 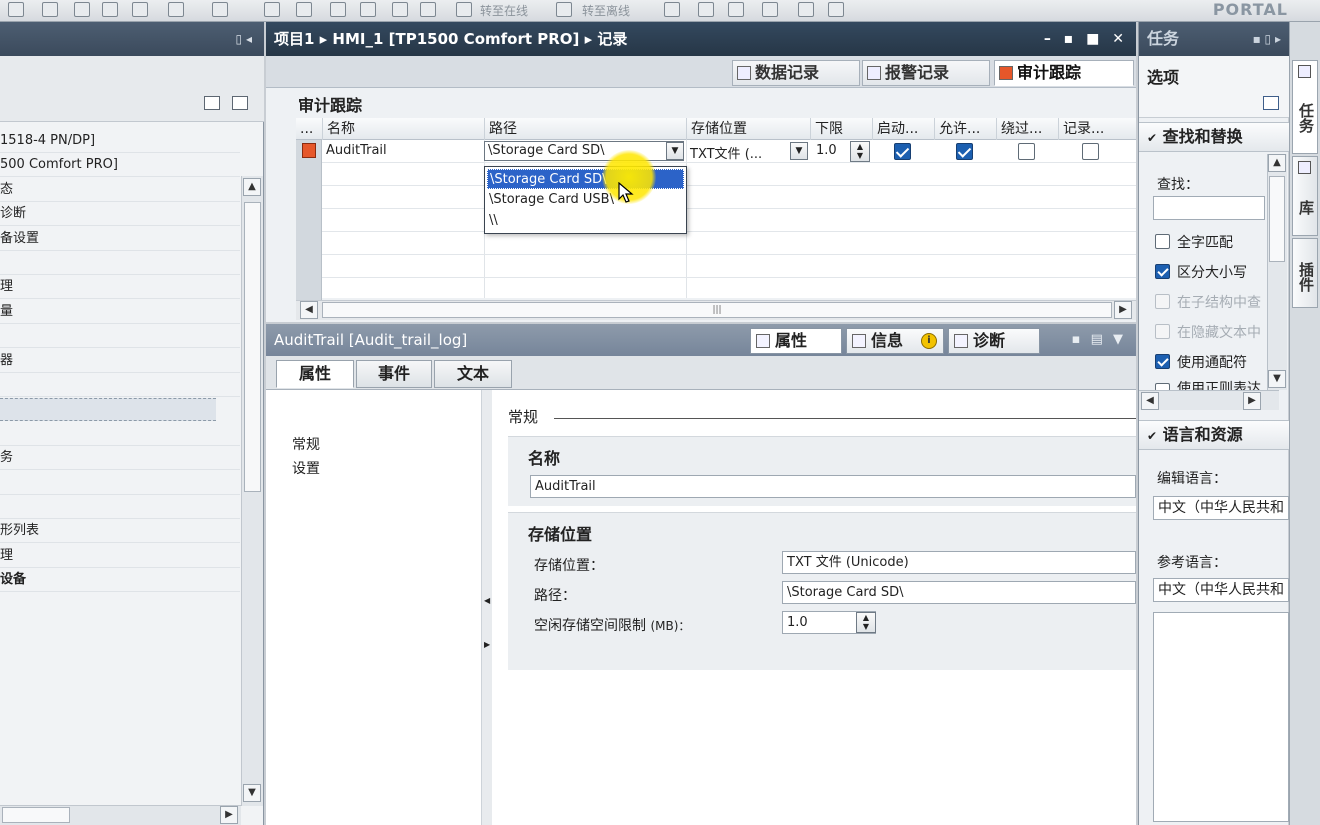 I want to click on side-tab-tasks: 任务, so click(x=1305, y=107).